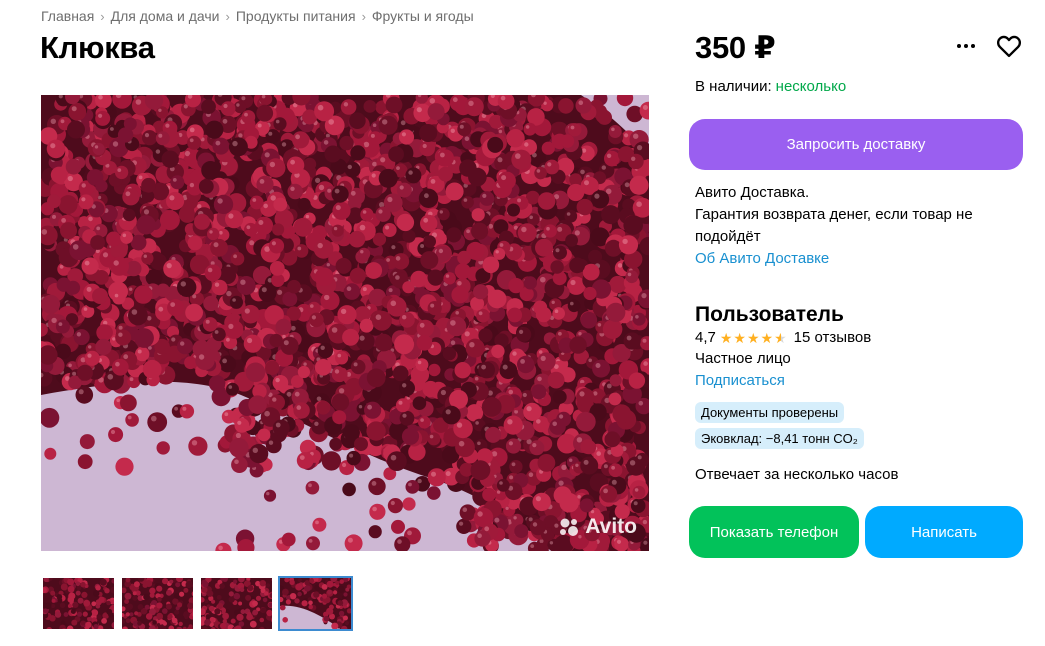 This screenshot has width=1045, height=646. What do you see at coordinates (705, 337) in the screenshot?
I see `rating-value: 4,7` at bounding box center [705, 337].